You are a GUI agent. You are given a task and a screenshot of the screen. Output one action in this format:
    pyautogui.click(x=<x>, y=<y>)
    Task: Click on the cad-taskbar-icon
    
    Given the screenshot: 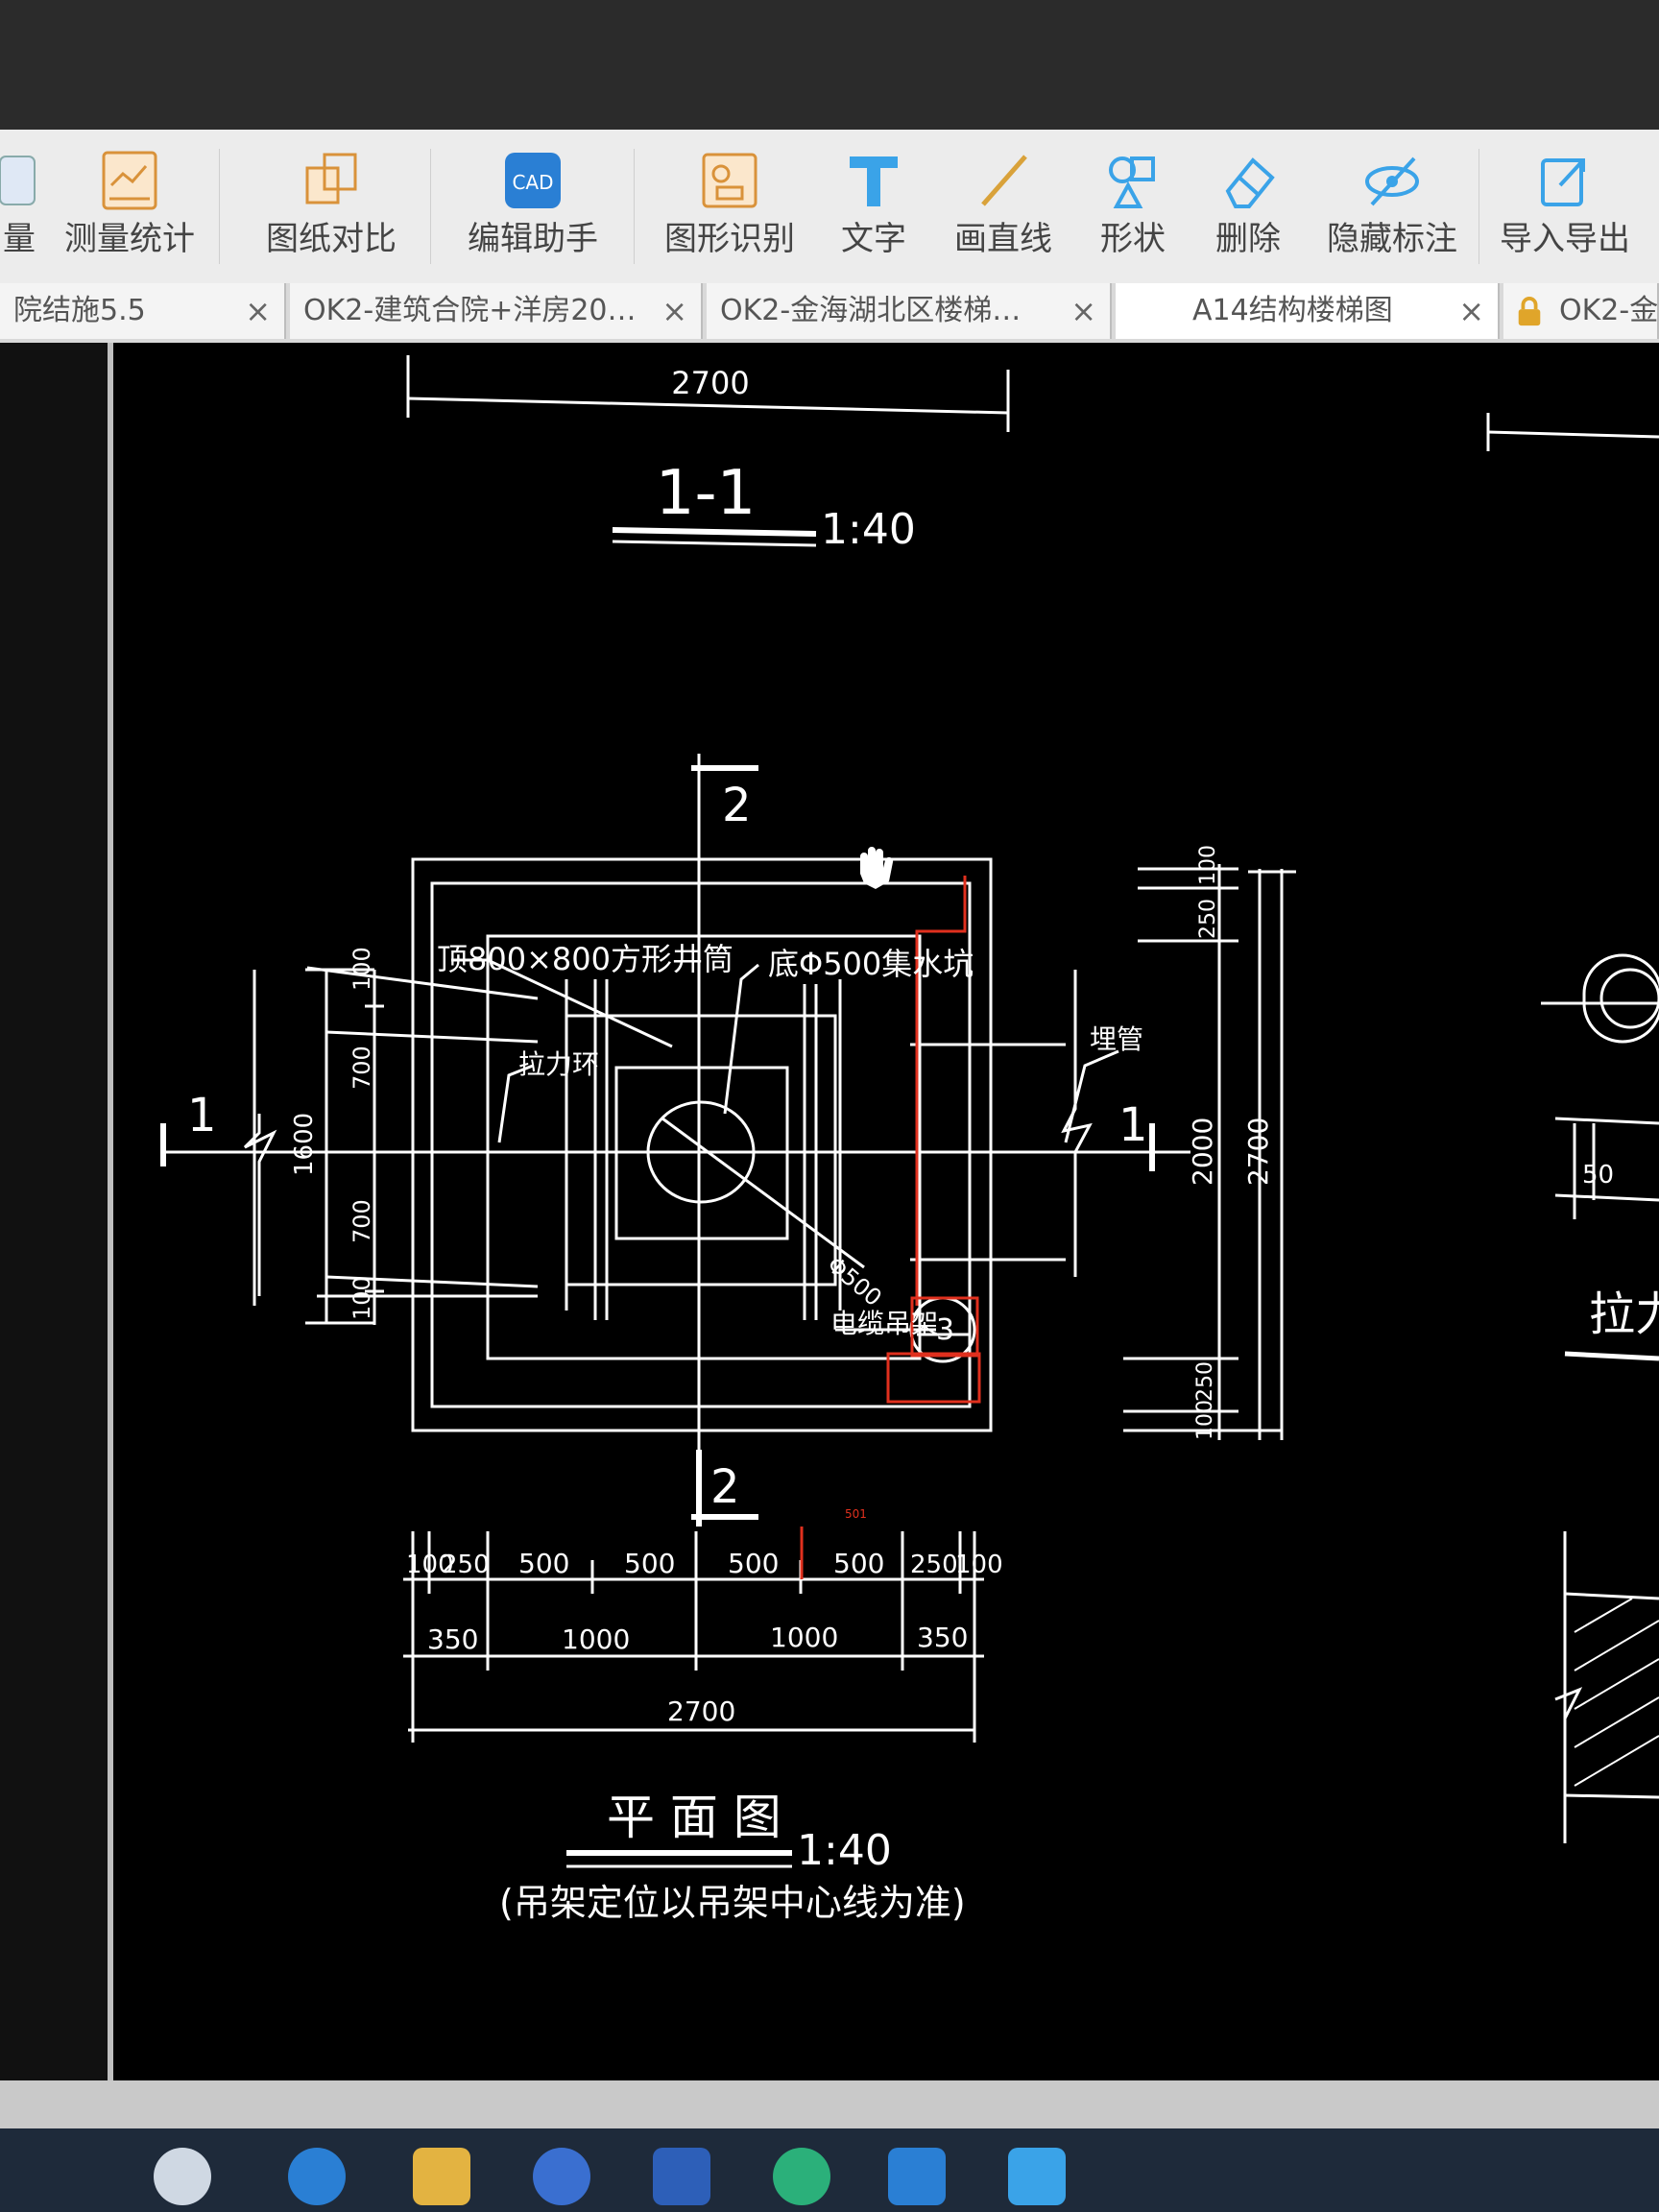 What is the action you would take?
    pyautogui.click(x=917, y=2176)
    